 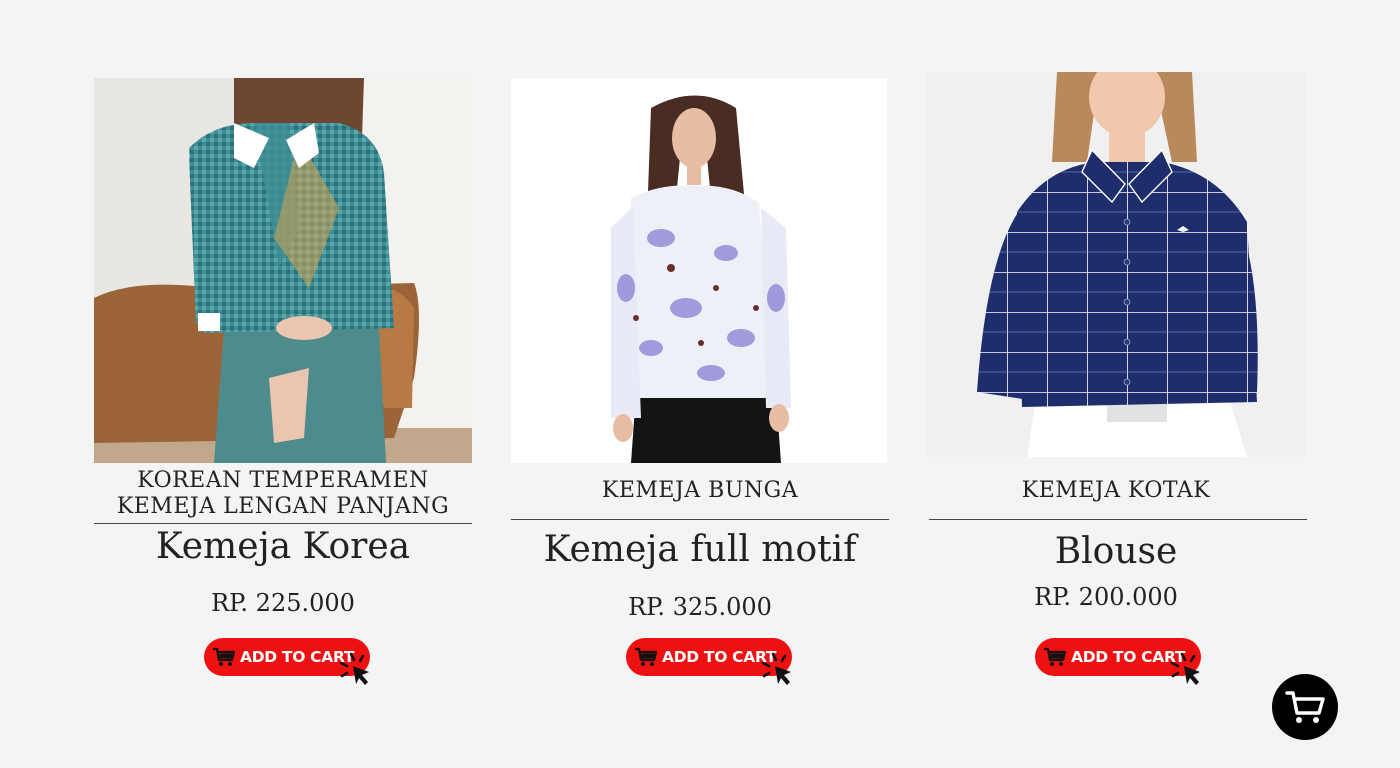 I want to click on product-subtitle: KOREAN TEMPERAMEN KEMEJA LENGAN PANJANG, so click(x=283, y=494).